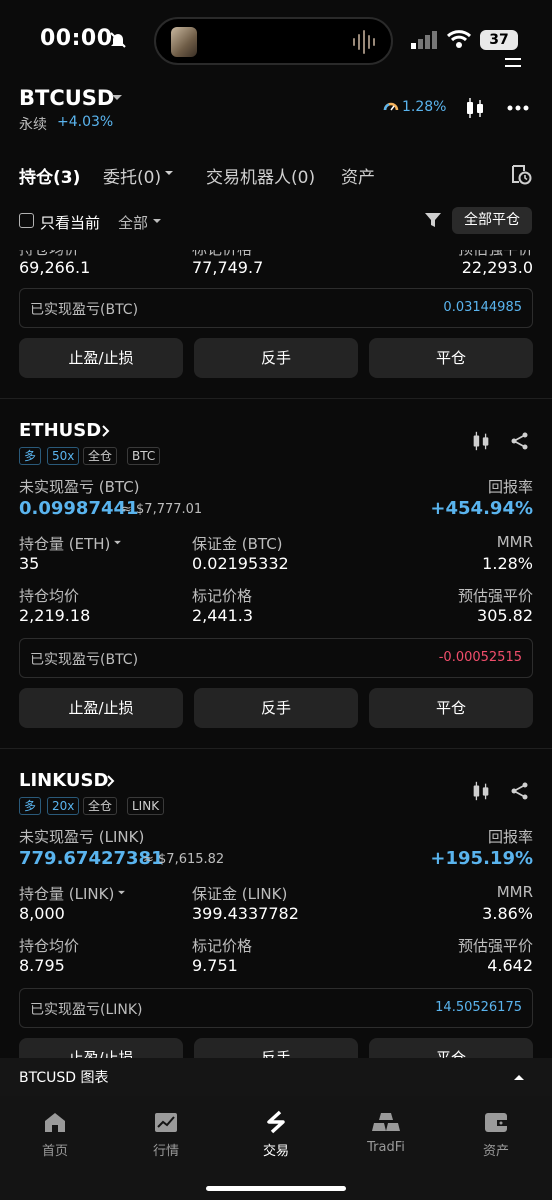 Image resolution: width=552 pixels, height=1200 pixels. What do you see at coordinates (42, 965) in the screenshot?
I see `avg-price-value: 8.795` at bounding box center [42, 965].